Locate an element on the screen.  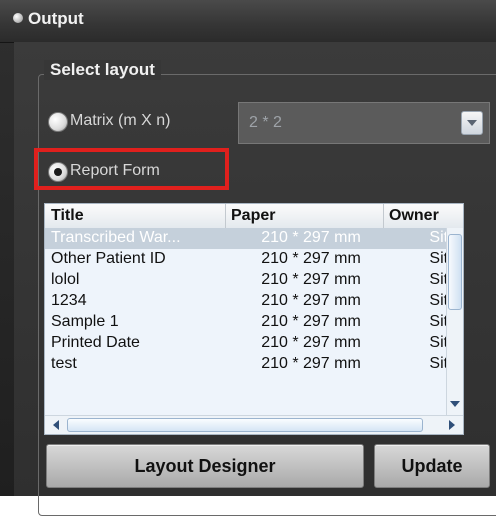
window-title: Output is located at coordinates (56, 18).